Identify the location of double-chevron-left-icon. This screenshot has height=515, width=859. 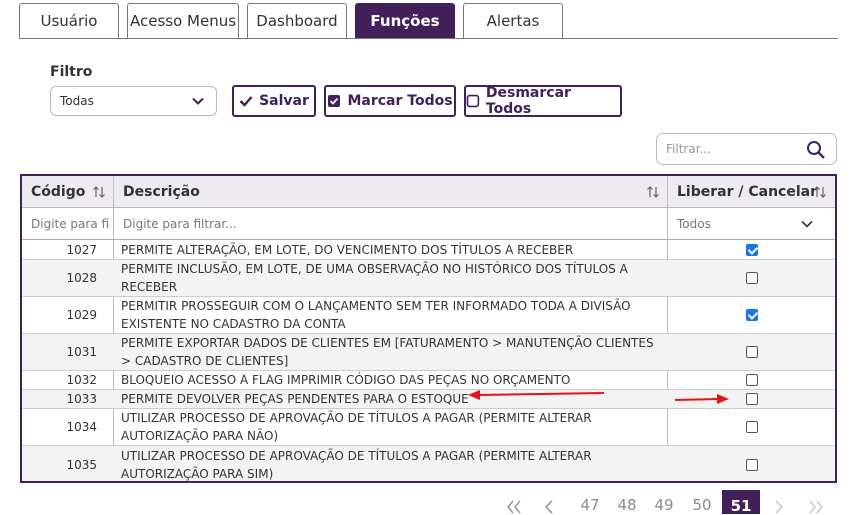
(514, 507).